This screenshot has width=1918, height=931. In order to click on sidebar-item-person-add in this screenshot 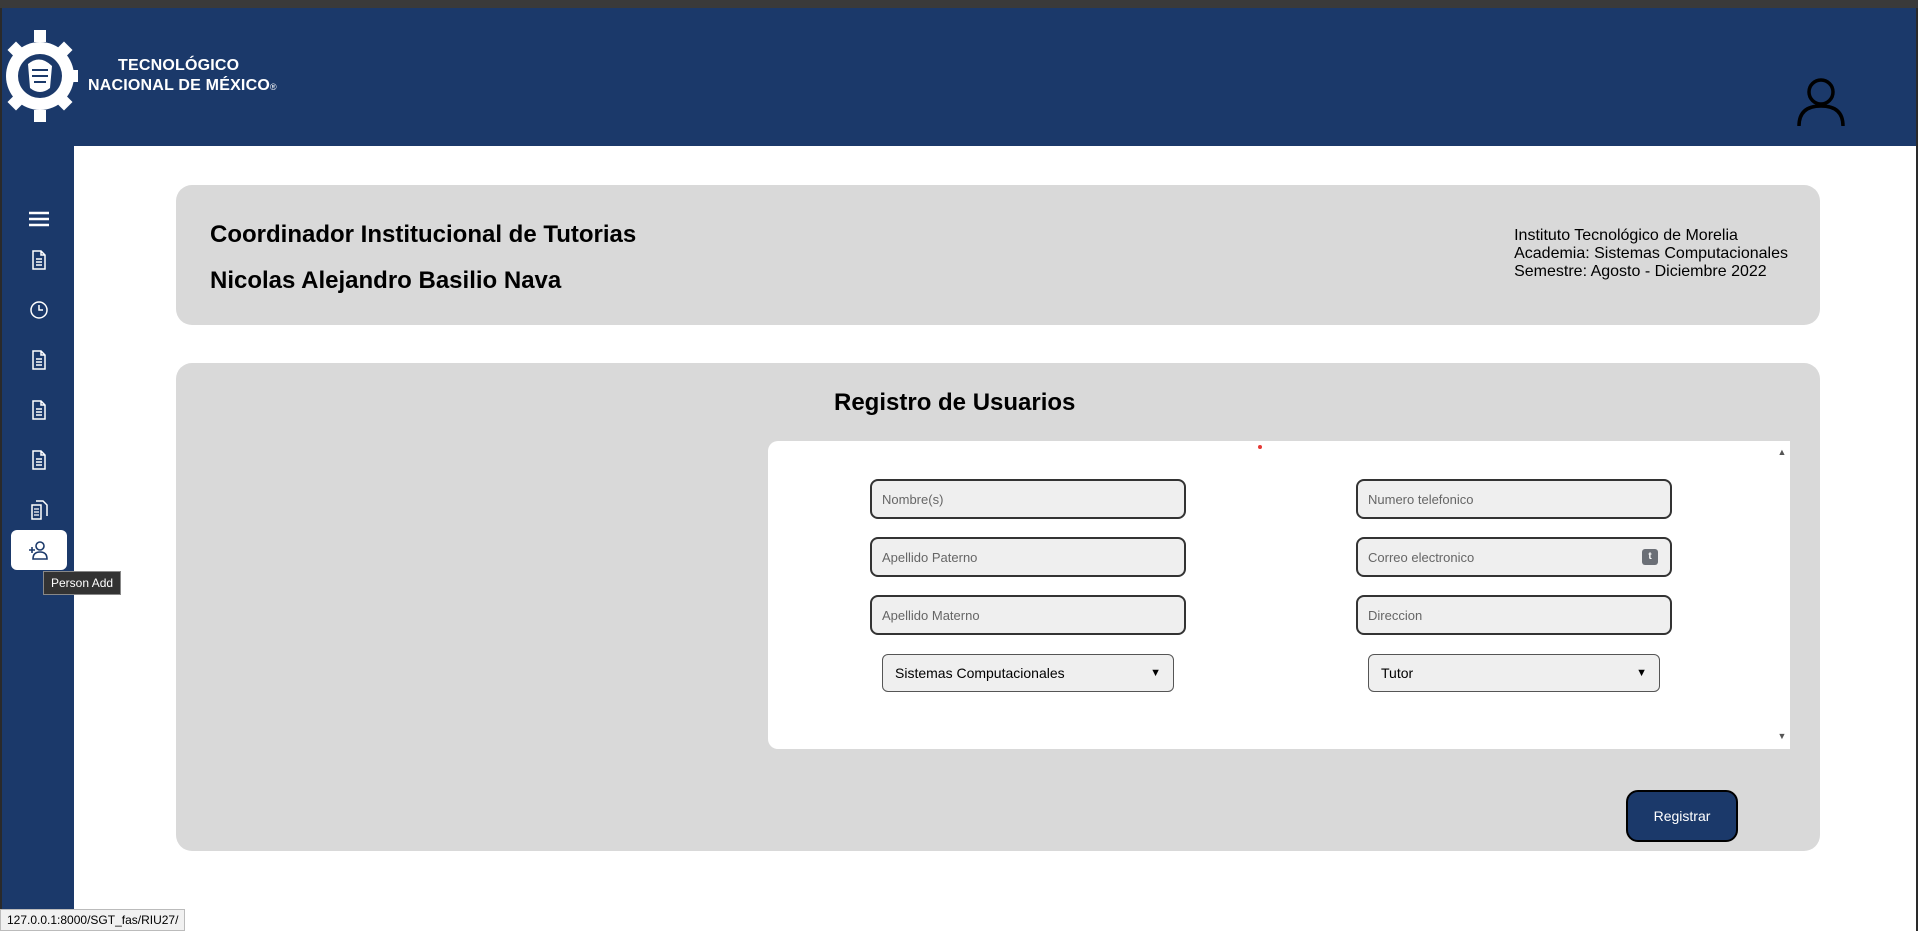, I will do `click(39, 550)`.